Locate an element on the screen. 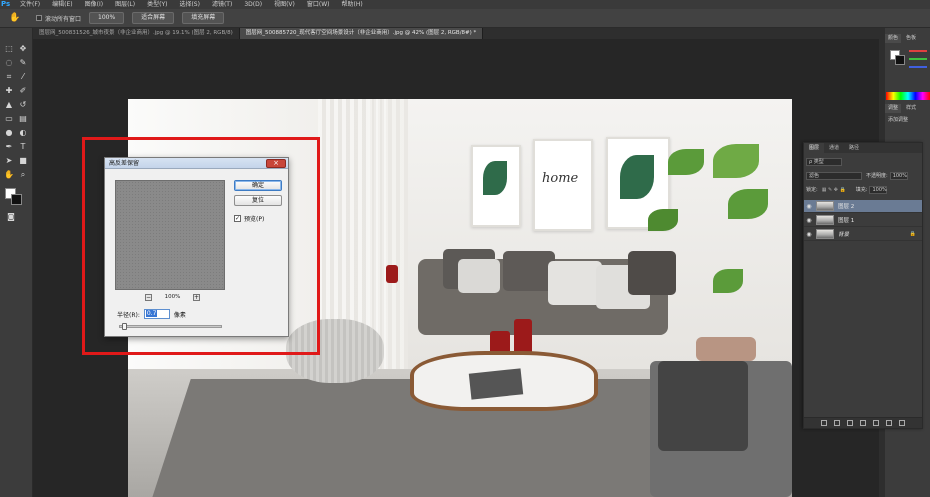 This screenshot has width=930, height=497. tab-adjustments: 调整 is located at coordinates (893, 108).